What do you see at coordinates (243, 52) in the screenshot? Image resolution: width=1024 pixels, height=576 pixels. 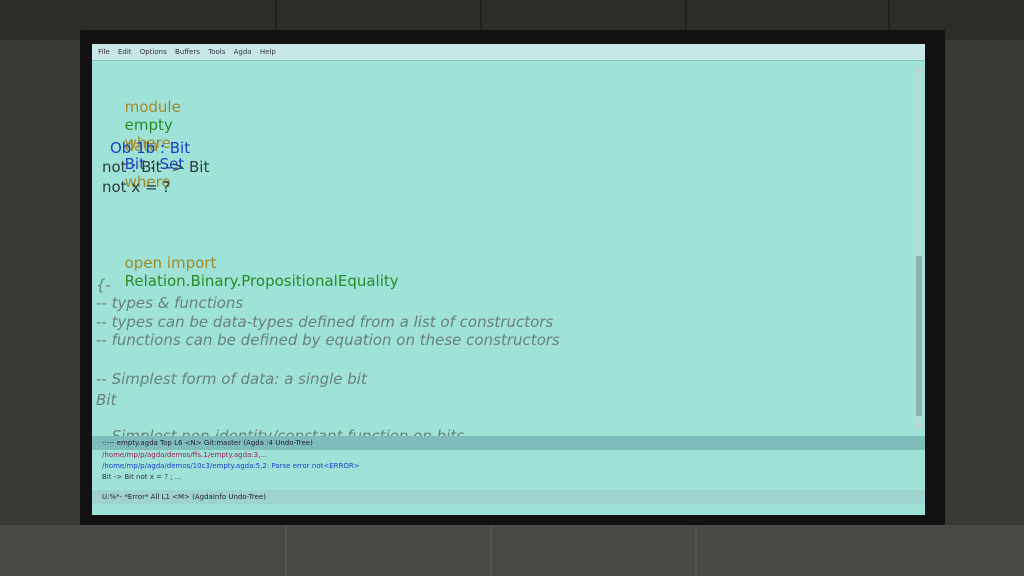 I see `menu-agda: Agda` at bounding box center [243, 52].